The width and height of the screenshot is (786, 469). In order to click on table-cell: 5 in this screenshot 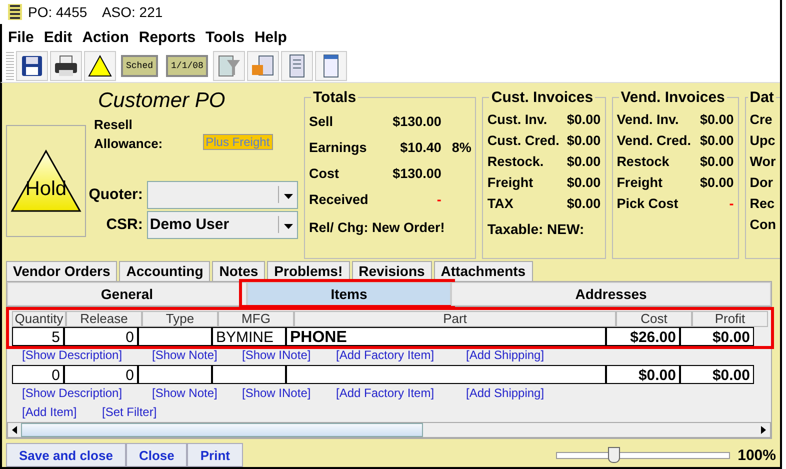, I will do `click(38, 336)`.